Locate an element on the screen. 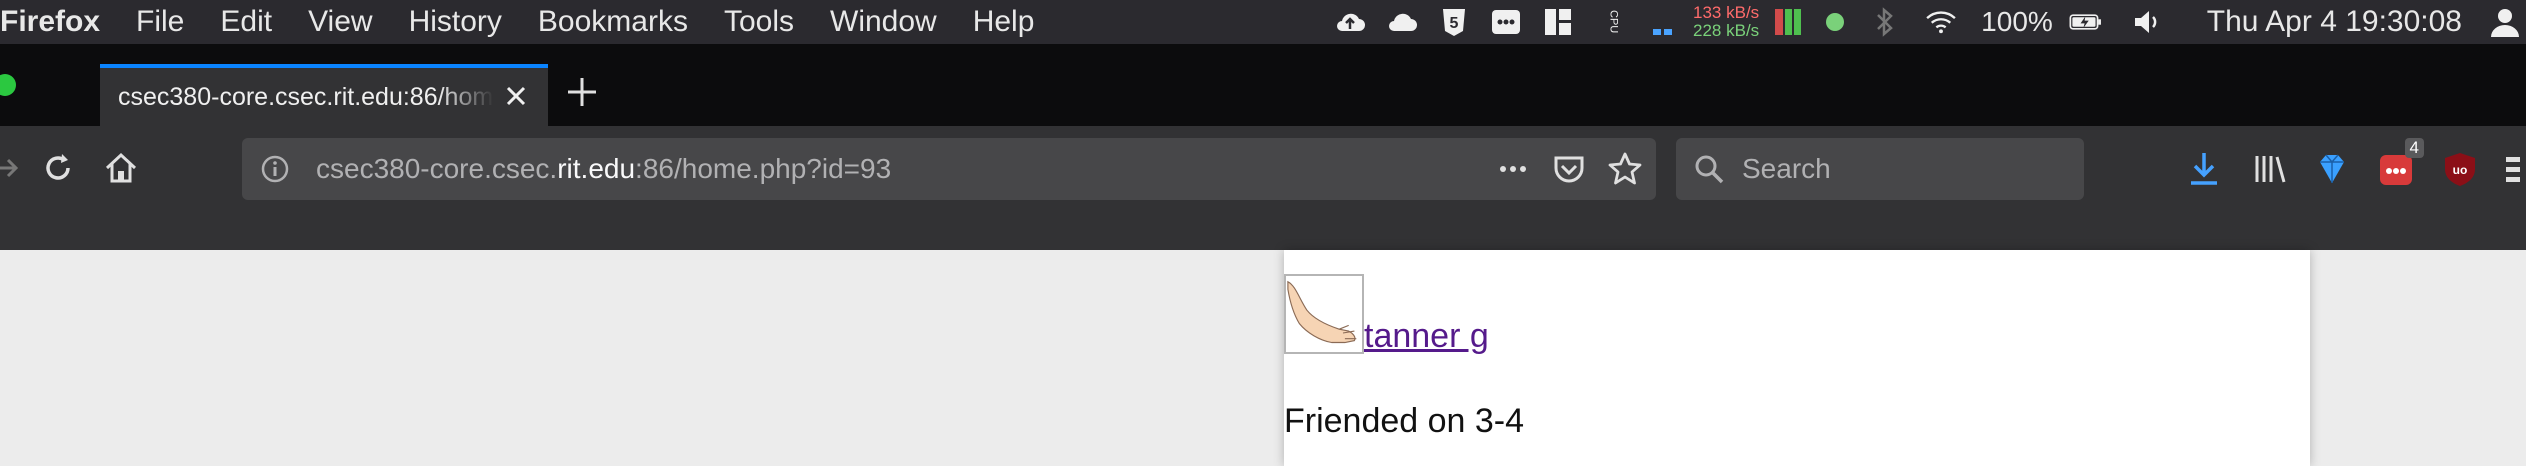 The width and height of the screenshot is (2526, 466). page-actions-ellipsis-icon is located at coordinates (1513, 169).